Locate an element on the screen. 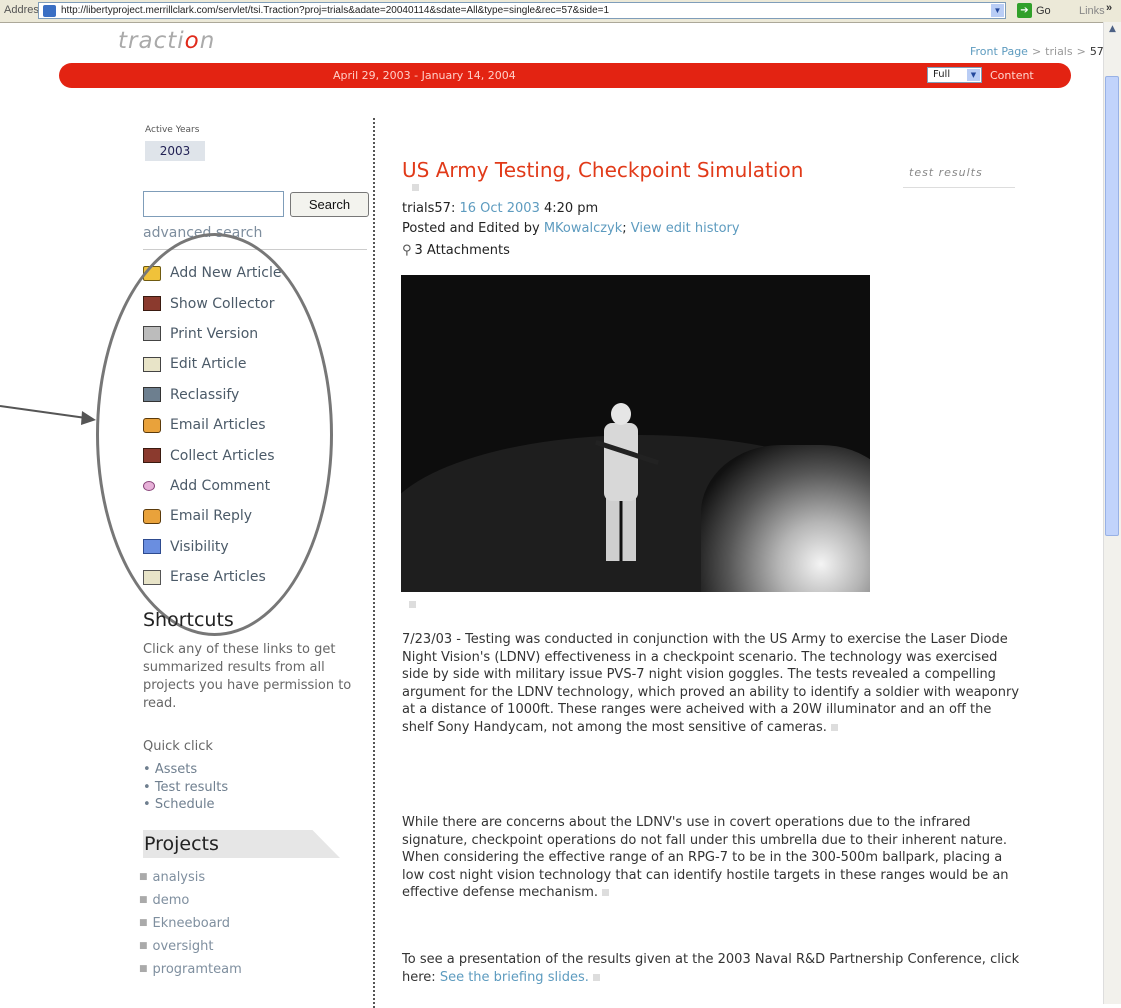 This screenshot has height=1008, width=1121. search-input is located at coordinates (213, 204).